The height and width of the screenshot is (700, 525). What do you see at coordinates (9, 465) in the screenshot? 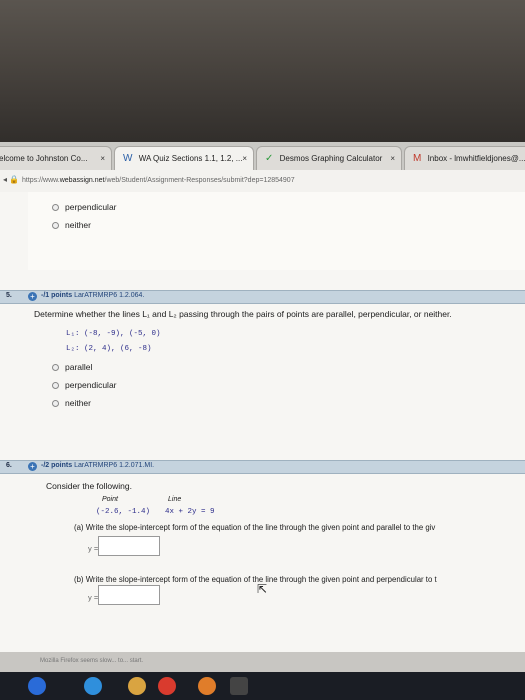
I see `question-number: 6.` at bounding box center [9, 465].